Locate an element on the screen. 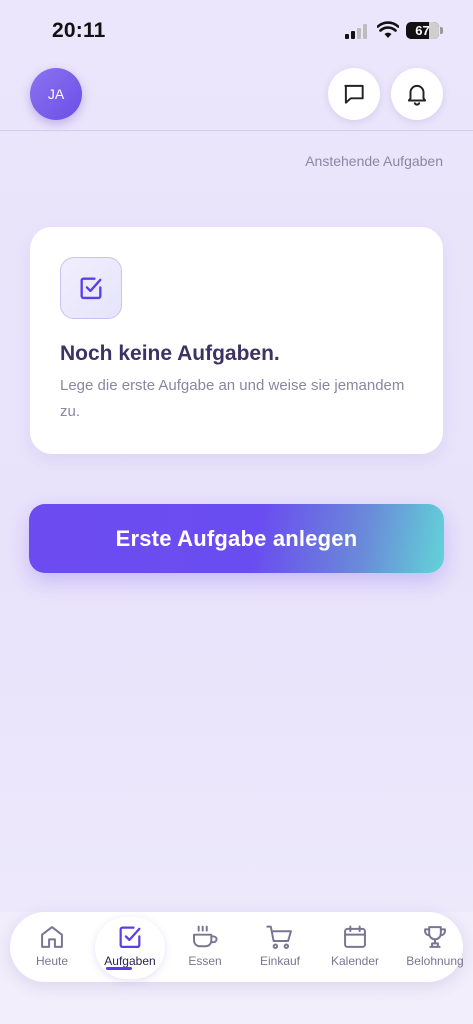 The height and width of the screenshot is (1024, 473). nav-item-kalender: Kalender is located at coordinates (355, 947).